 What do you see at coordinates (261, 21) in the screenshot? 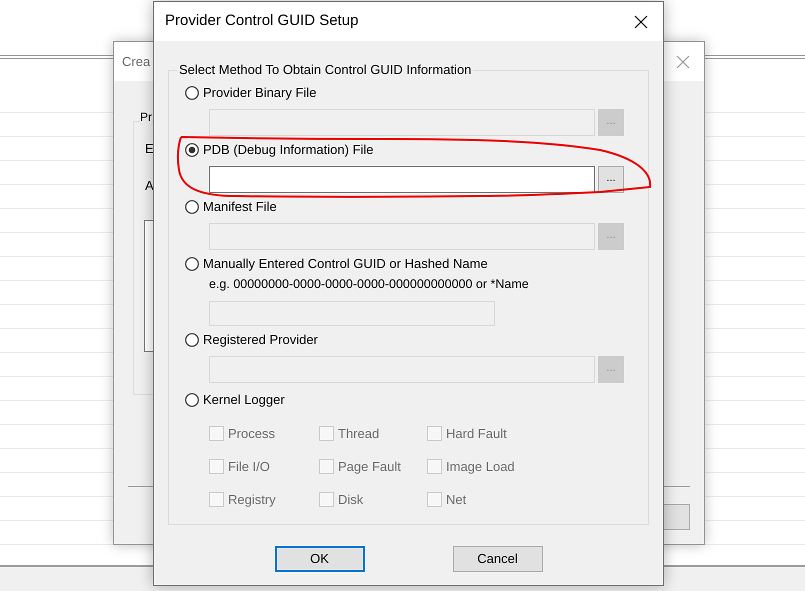
I see `window-title: Provider Control GUID Setup` at bounding box center [261, 21].